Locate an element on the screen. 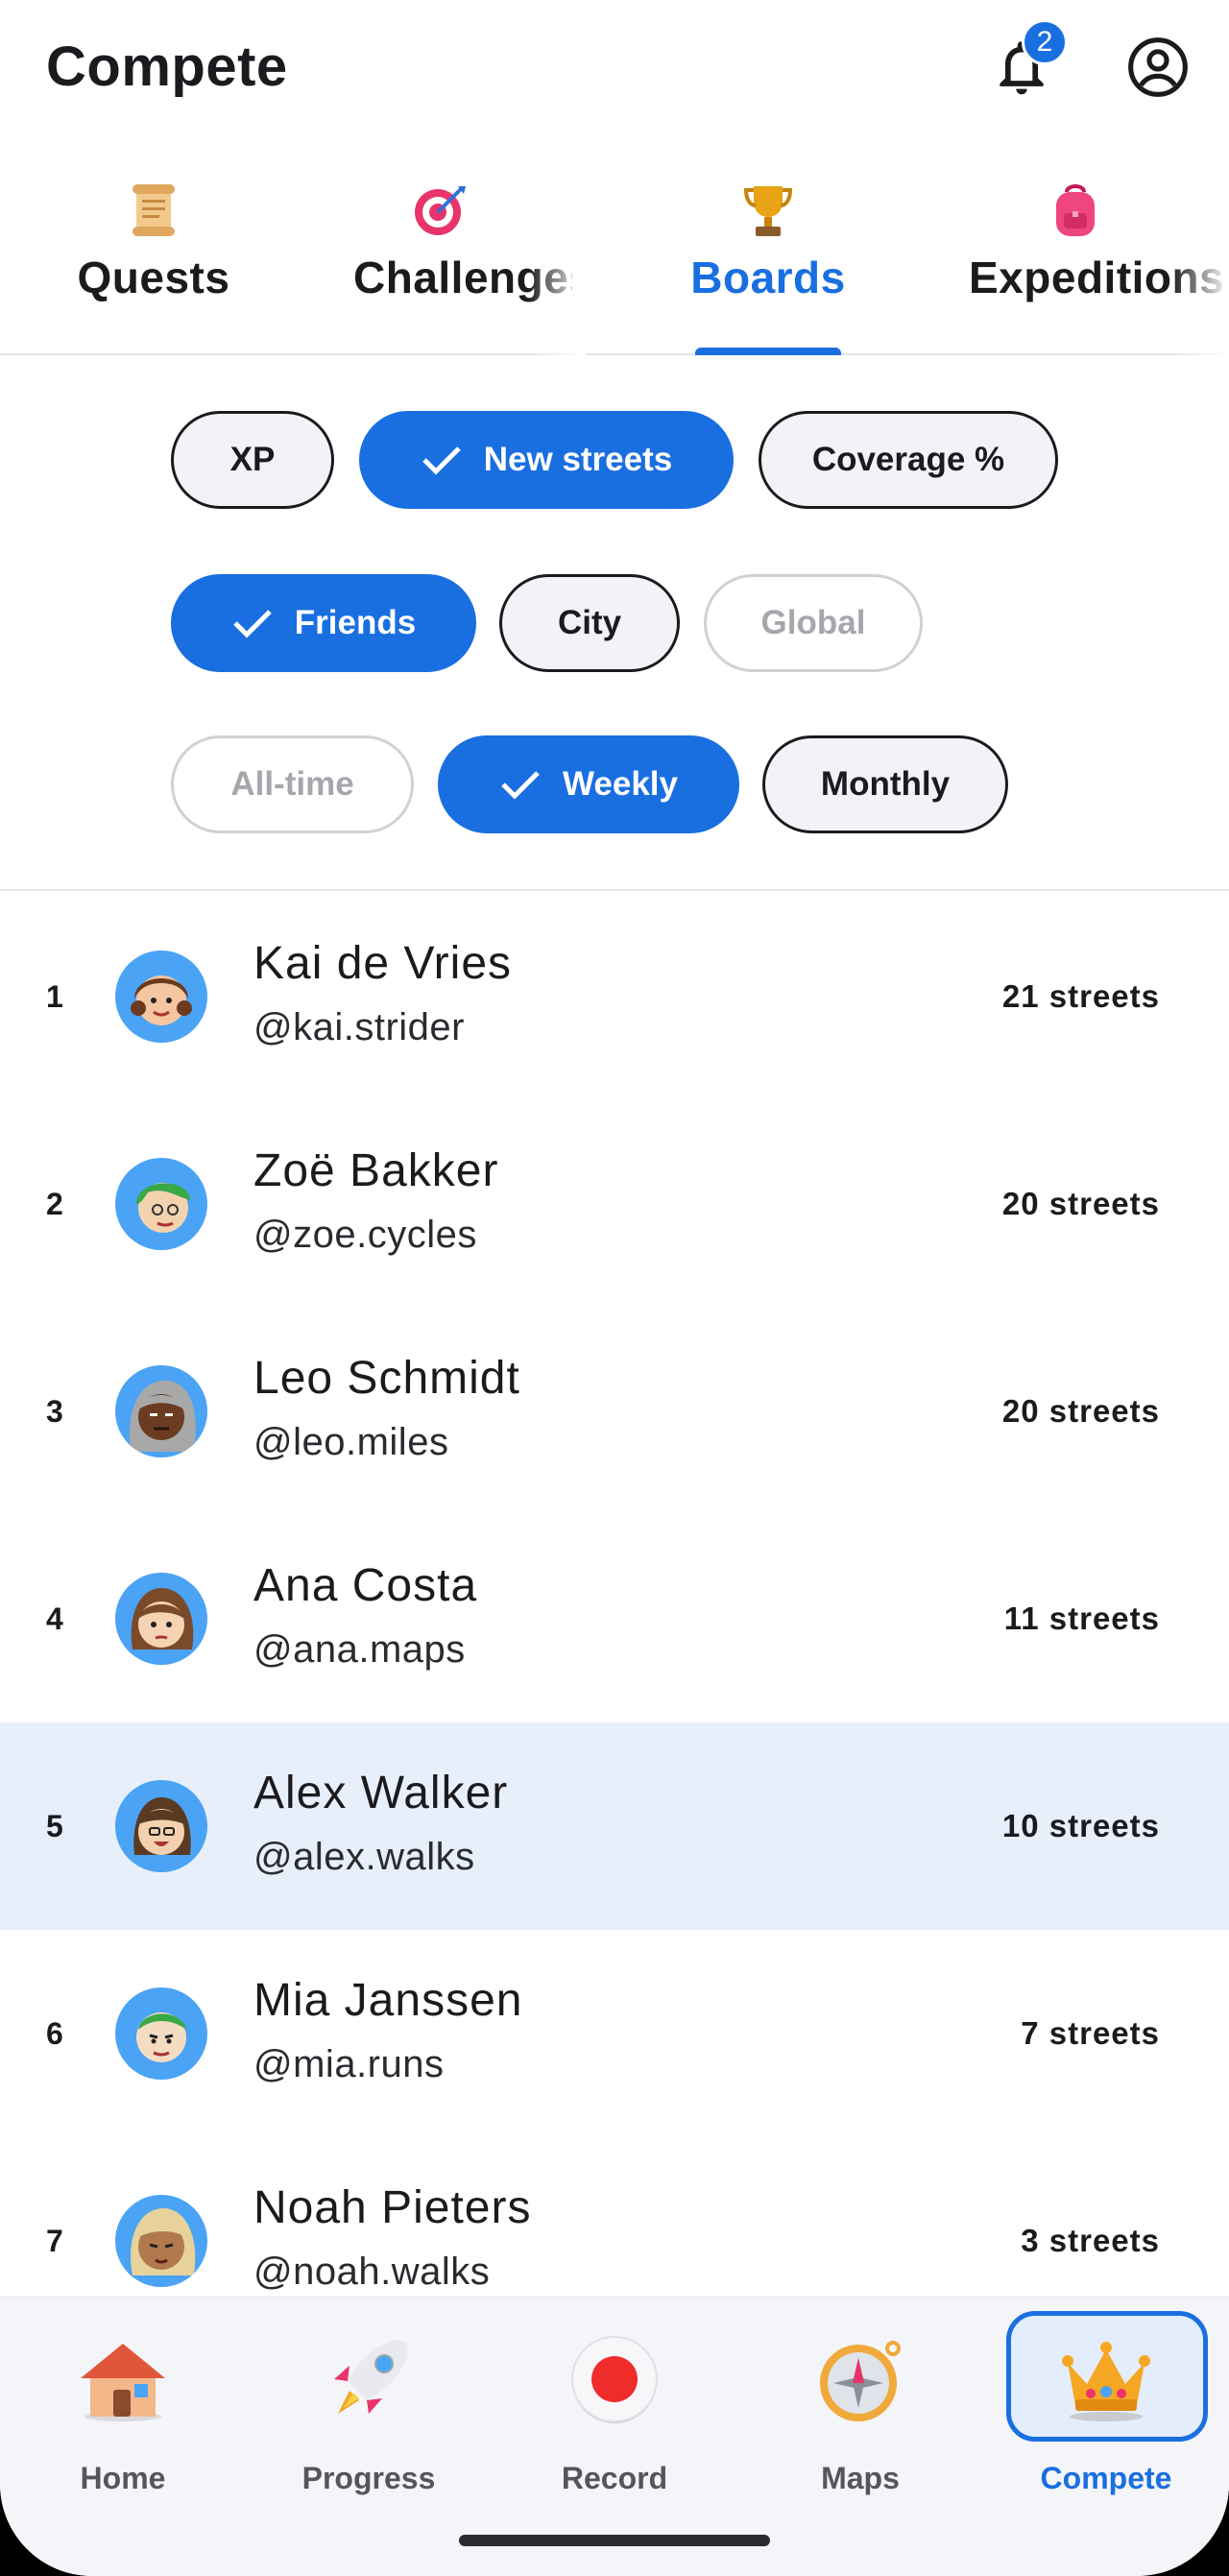 The height and width of the screenshot is (2576, 1229). crown-icon is located at coordinates (1106, 2379).